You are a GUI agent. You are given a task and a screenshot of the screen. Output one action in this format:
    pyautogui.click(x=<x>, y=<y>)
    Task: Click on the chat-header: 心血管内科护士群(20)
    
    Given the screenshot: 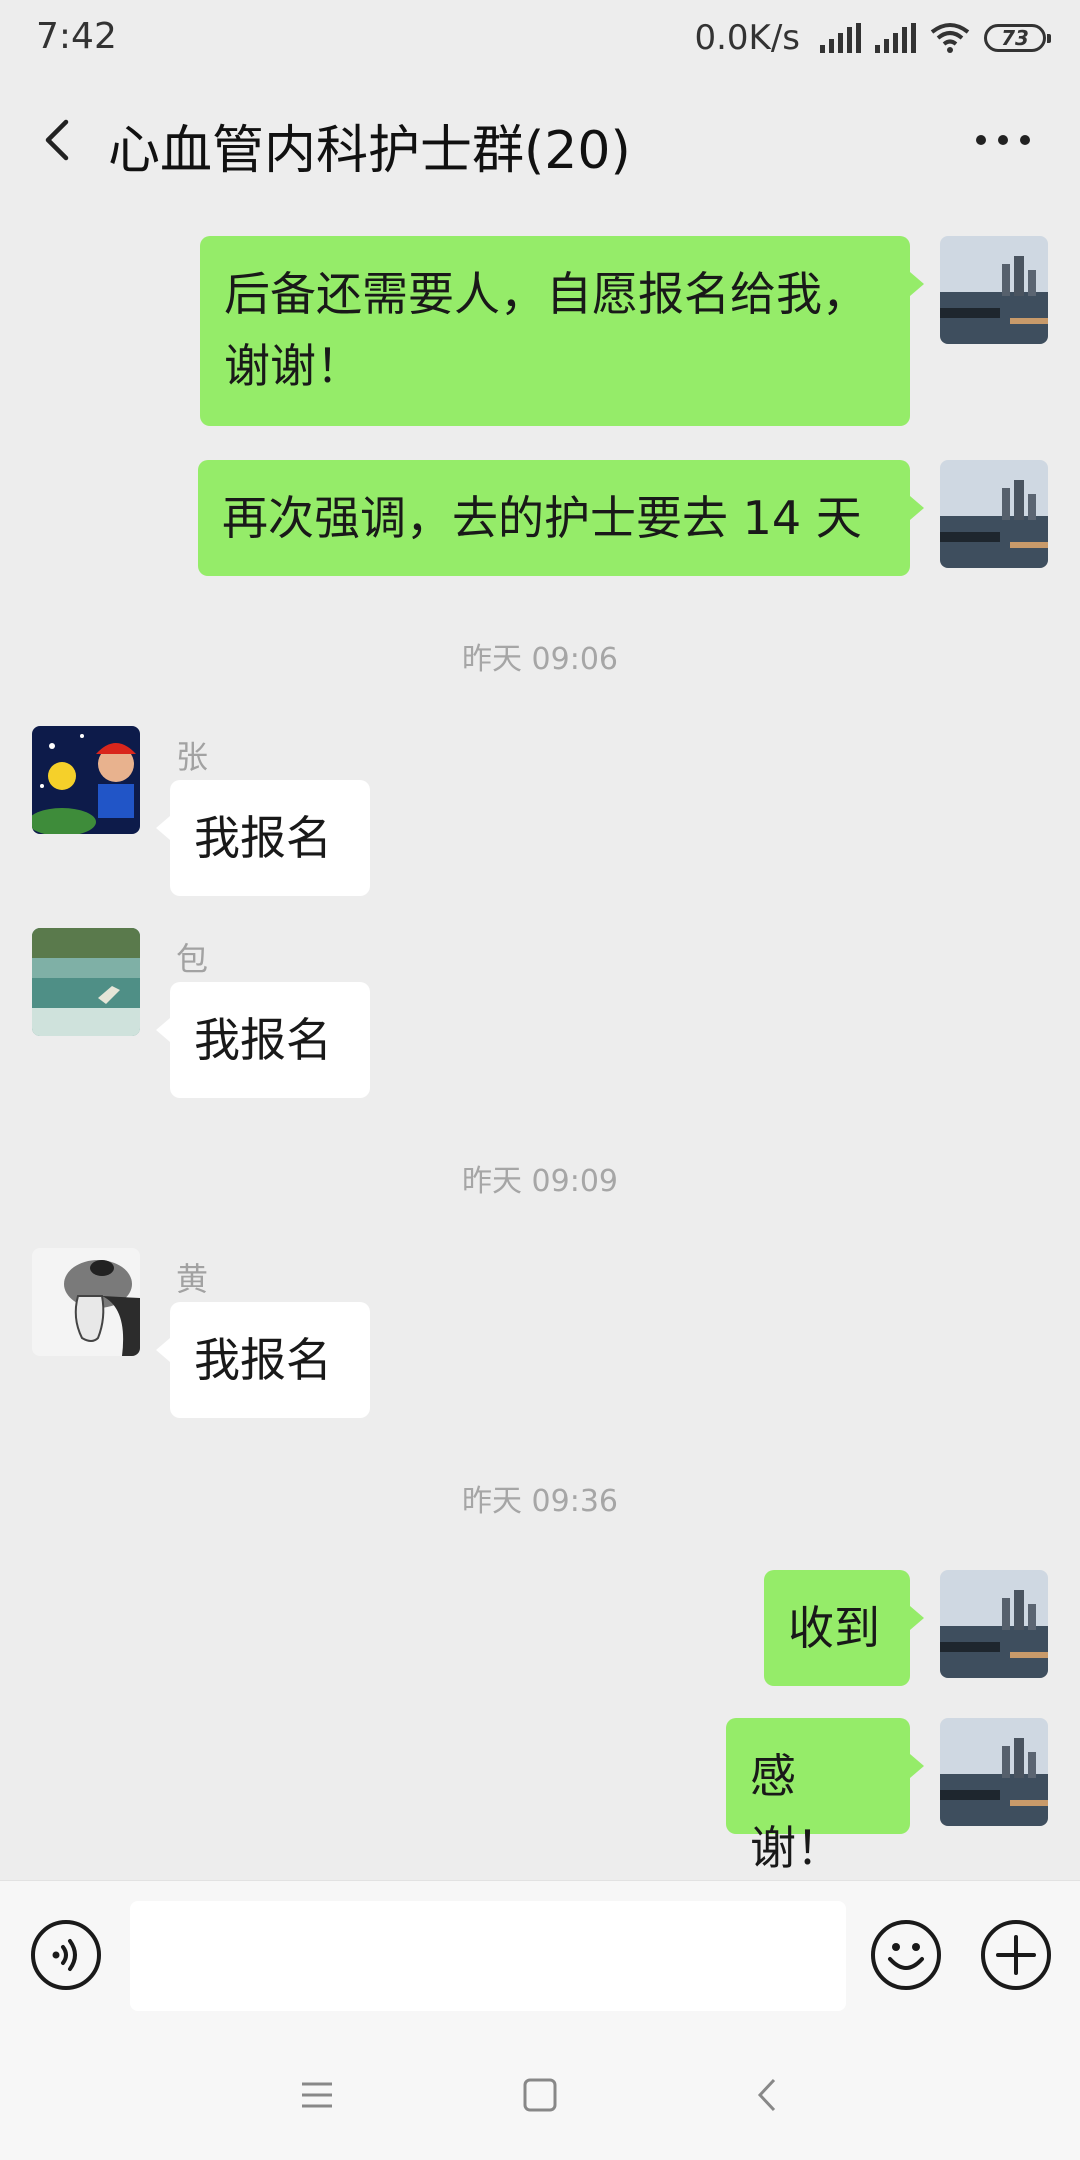 What is the action you would take?
    pyautogui.click(x=540, y=140)
    